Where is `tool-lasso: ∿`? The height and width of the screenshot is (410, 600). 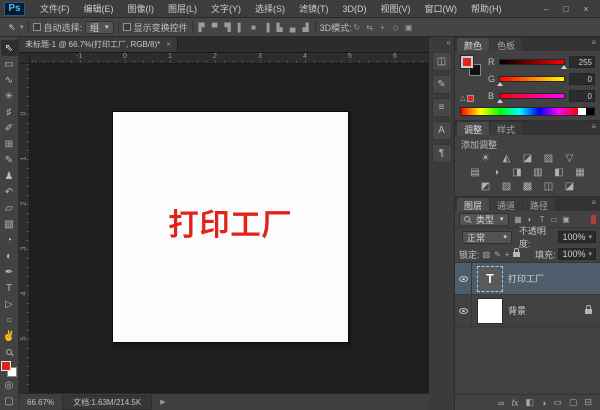
tool-lasso: ∿ is located at coordinates (9, 80).